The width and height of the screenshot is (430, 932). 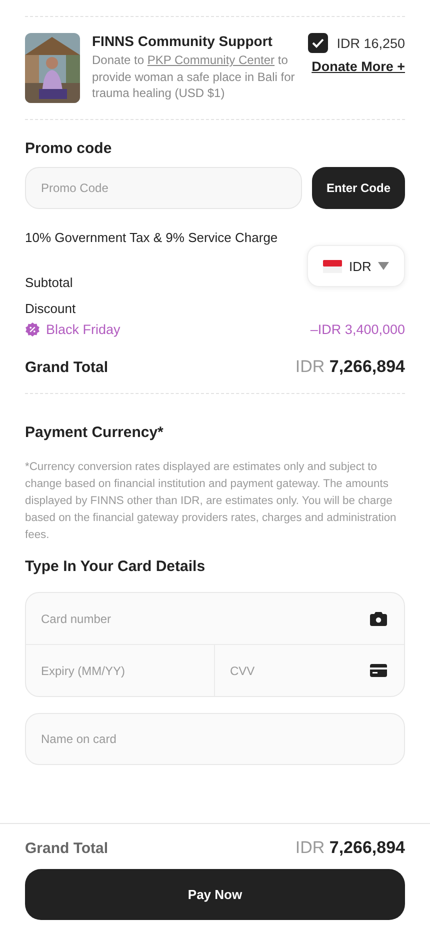 I want to click on footer-total-amount: IDR 7,266,894, so click(x=350, y=848).